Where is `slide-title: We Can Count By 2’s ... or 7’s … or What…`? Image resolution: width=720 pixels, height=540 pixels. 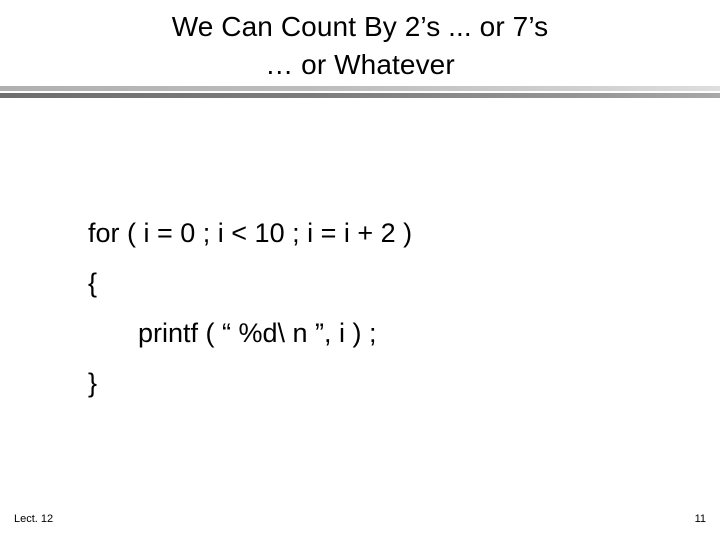
slide-title: We Can Count By 2’s ... or 7’s … or What… is located at coordinates (360, 46).